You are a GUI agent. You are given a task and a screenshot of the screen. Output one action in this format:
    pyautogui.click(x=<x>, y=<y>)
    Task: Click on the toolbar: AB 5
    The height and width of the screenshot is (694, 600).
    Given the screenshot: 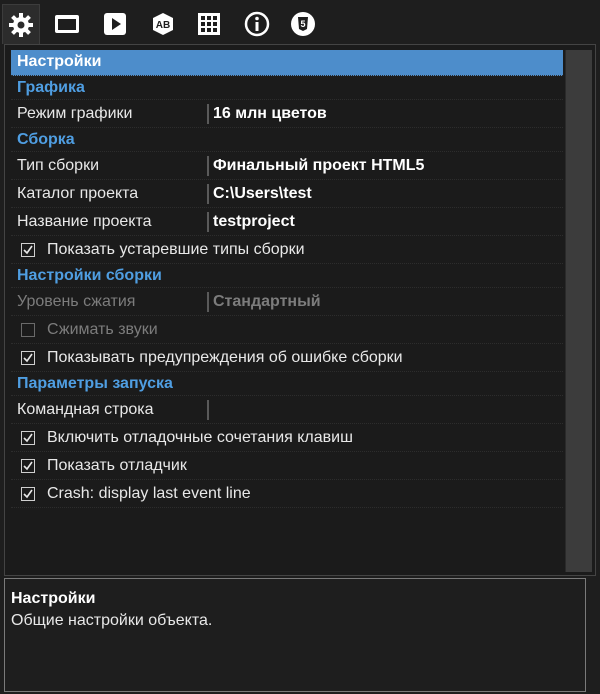 What is the action you would take?
    pyautogui.click(x=300, y=23)
    